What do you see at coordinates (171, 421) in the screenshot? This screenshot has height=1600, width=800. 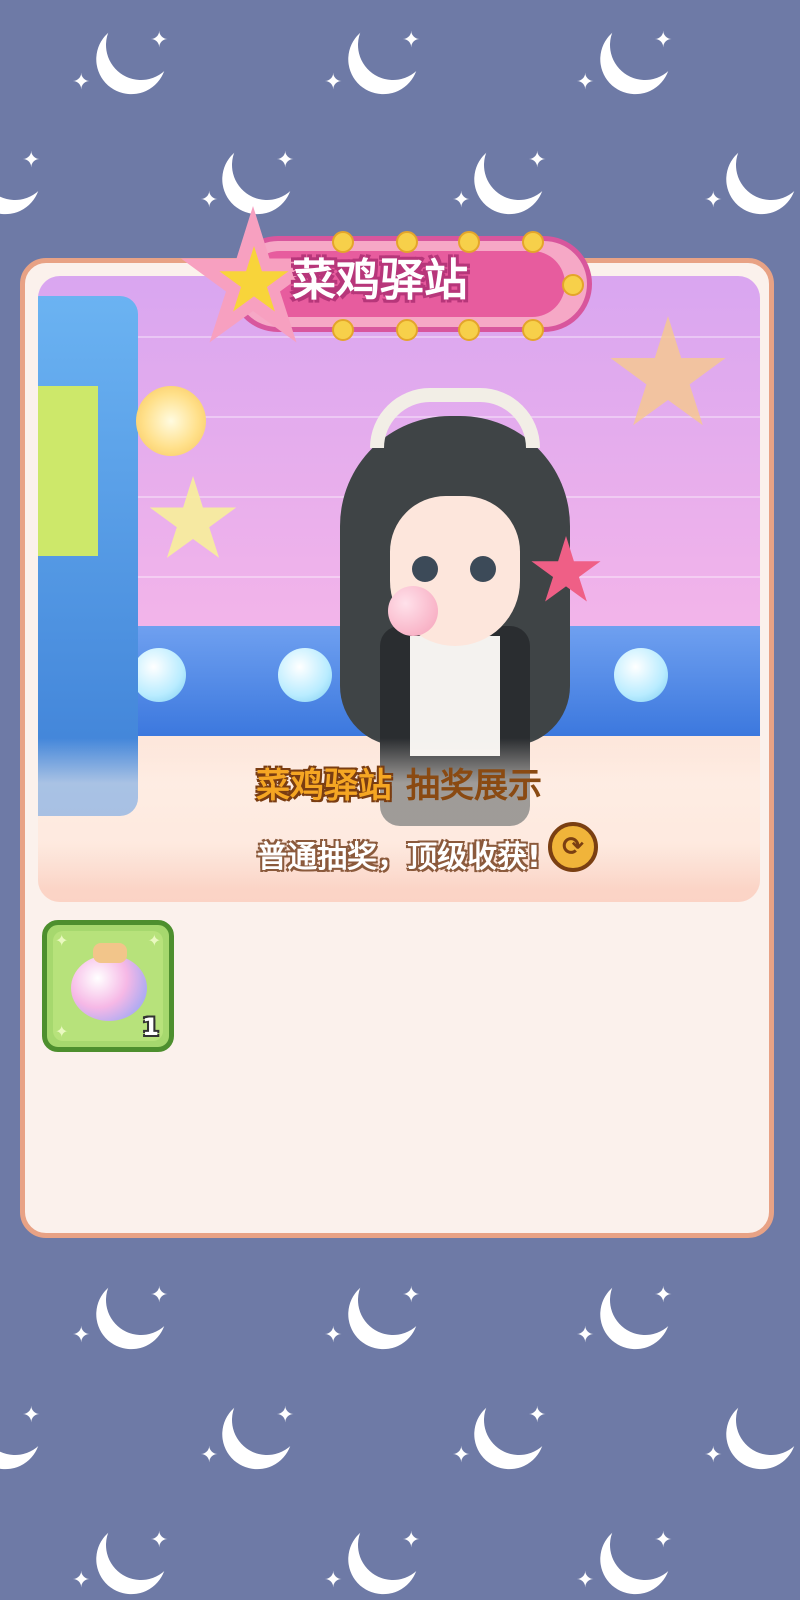 I see `hanging-bulb` at bounding box center [171, 421].